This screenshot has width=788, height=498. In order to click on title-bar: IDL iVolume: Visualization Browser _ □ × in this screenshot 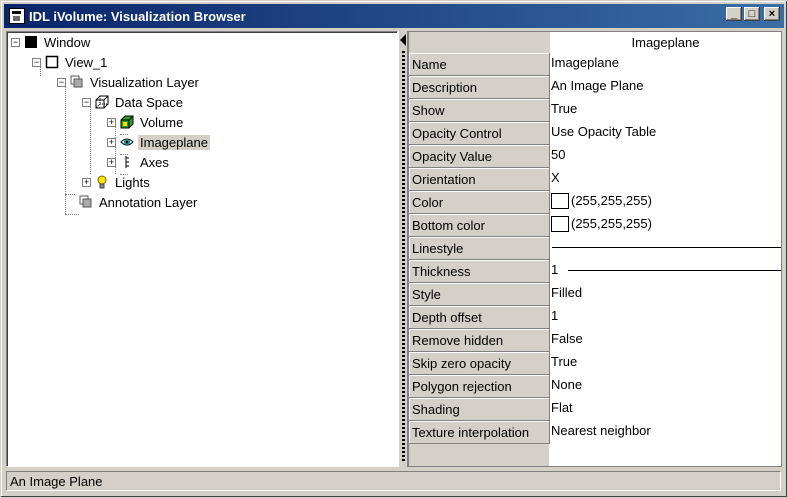, I will do `click(394, 16)`.